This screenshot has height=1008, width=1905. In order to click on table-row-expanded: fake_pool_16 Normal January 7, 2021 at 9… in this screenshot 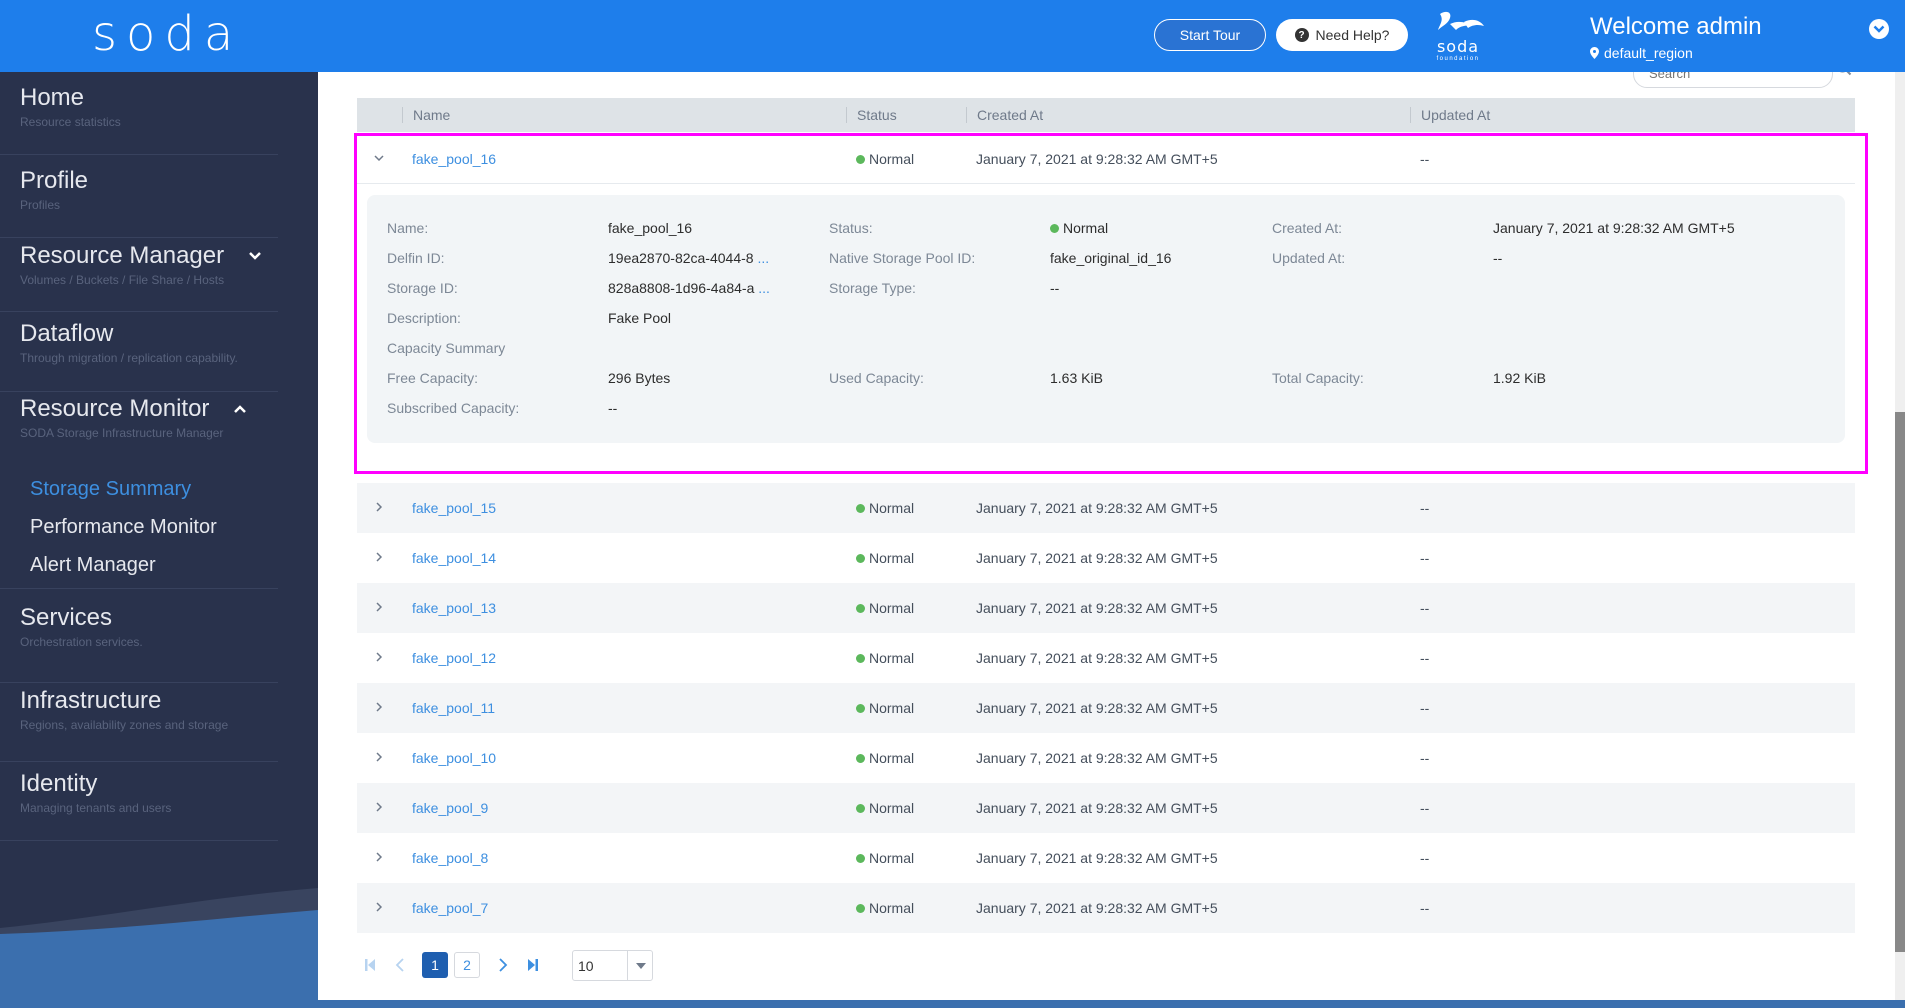, I will do `click(1106, 159)`.